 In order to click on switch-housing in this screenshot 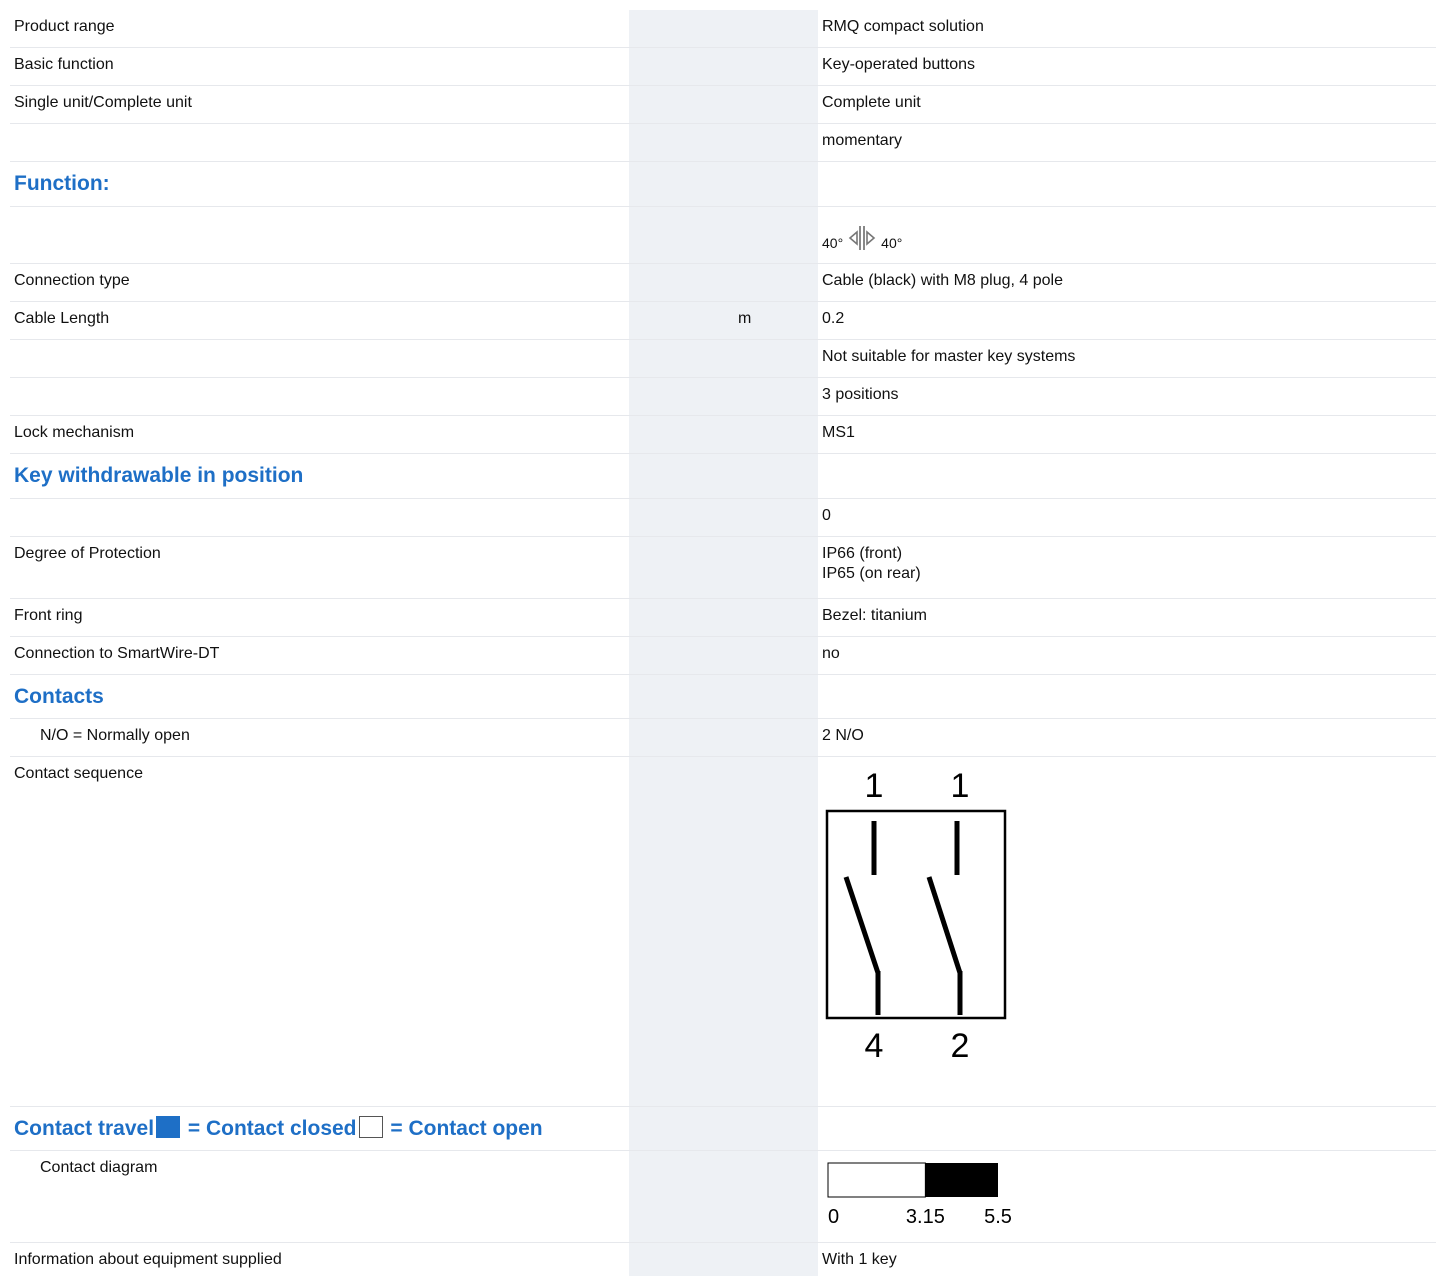, I will do `click(916, 914)`.